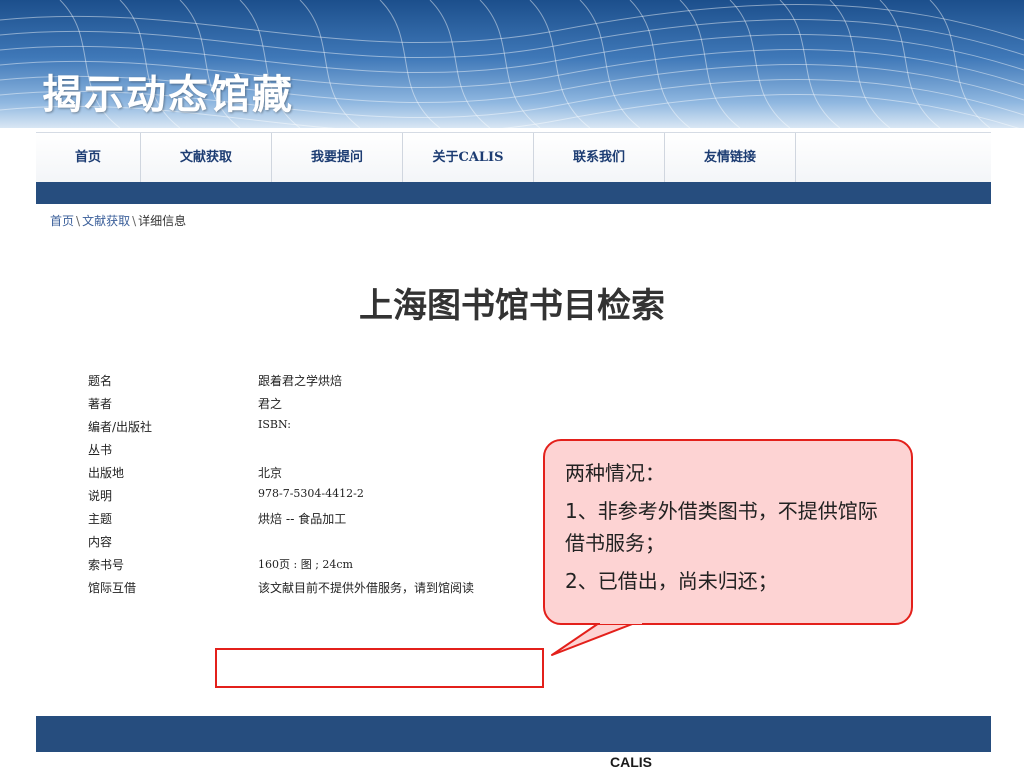 Image resolution: width=1024 pixels, height=768 pixels. What do you see at coordinates (513, 734) in the screenshot?
I see `footer-bar` at bounding box center [513, 734].